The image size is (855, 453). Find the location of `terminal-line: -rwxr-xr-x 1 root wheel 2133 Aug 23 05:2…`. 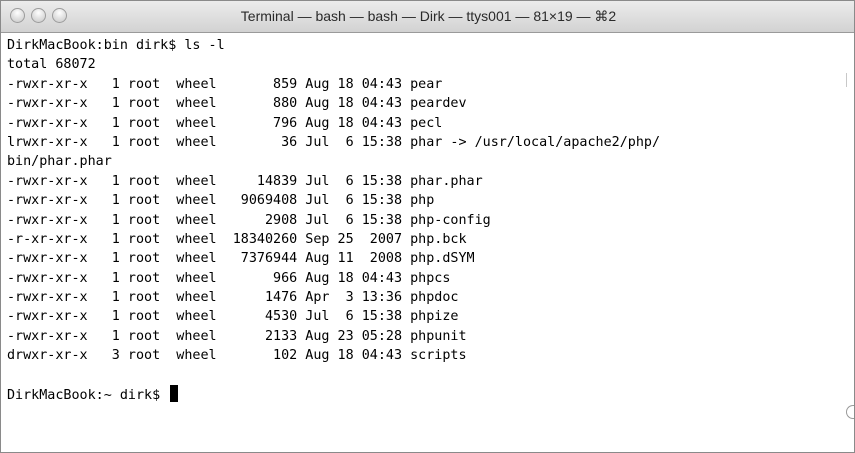

terminal-line: -rwxr-xr-x 1 root wheel 2133 Aug 23 05:2… is located at coordinates (237, 336).